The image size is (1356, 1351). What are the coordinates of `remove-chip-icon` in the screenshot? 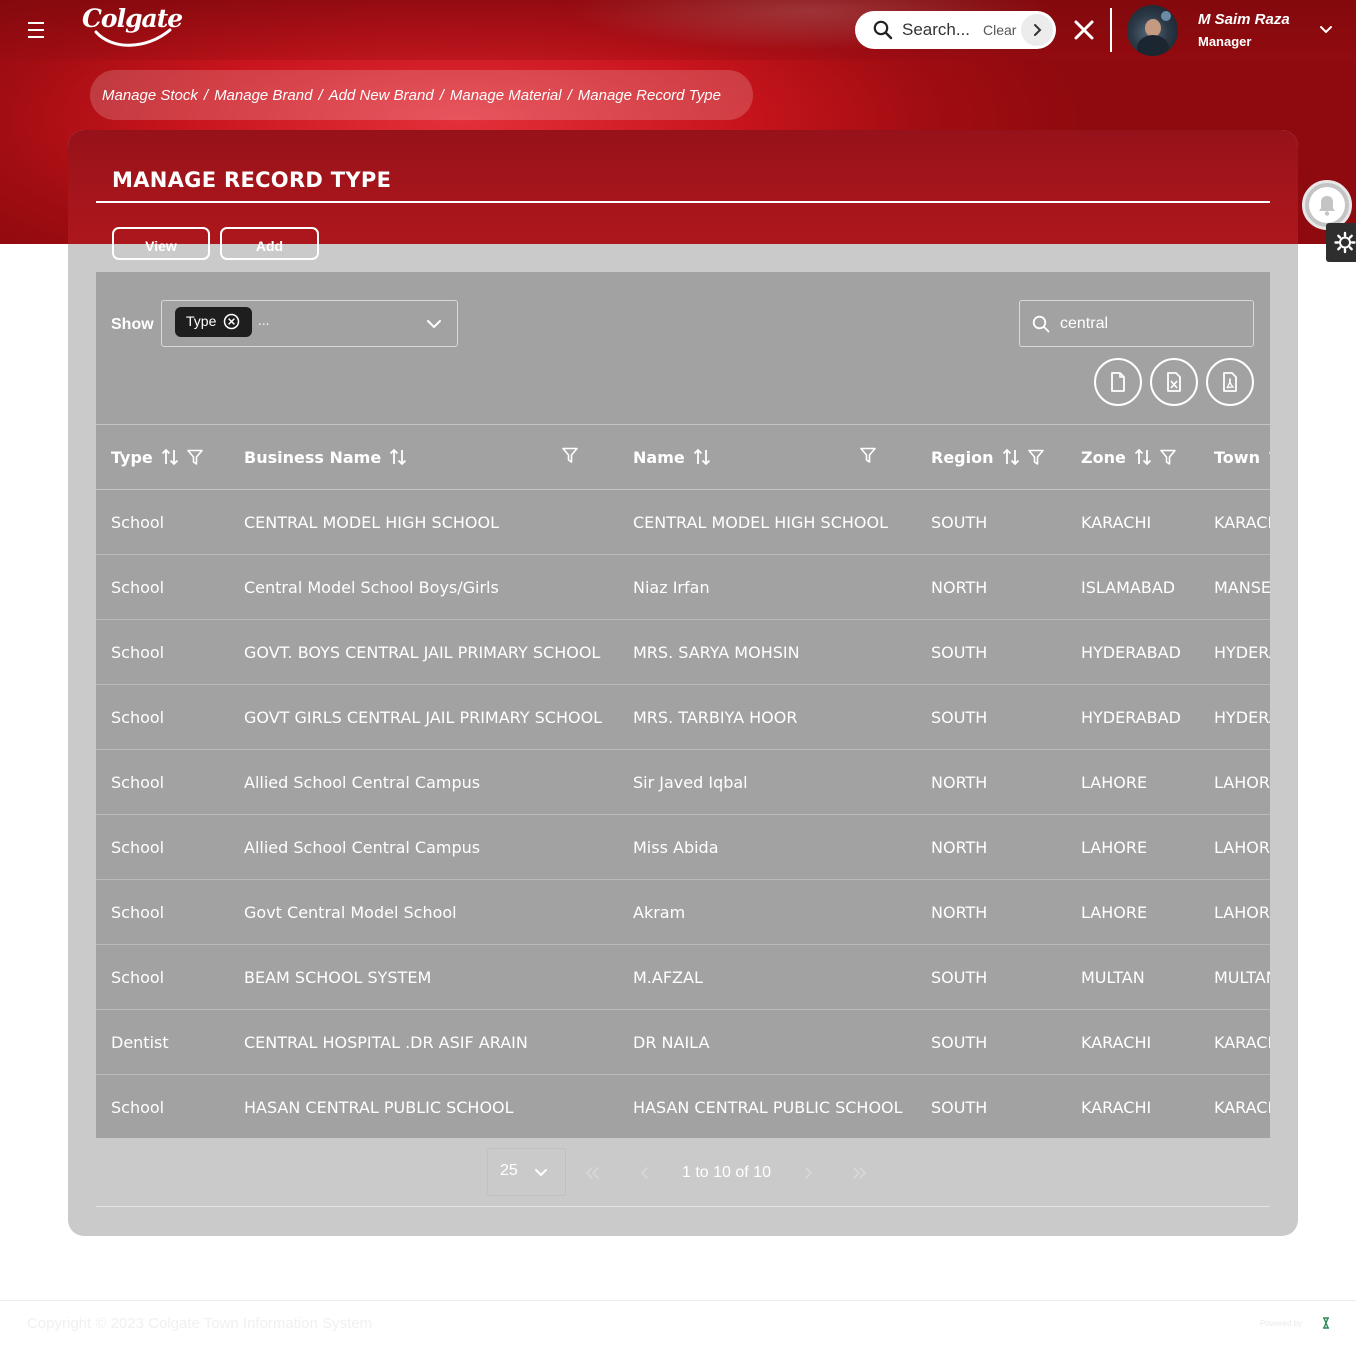 It's located at (231, 321).